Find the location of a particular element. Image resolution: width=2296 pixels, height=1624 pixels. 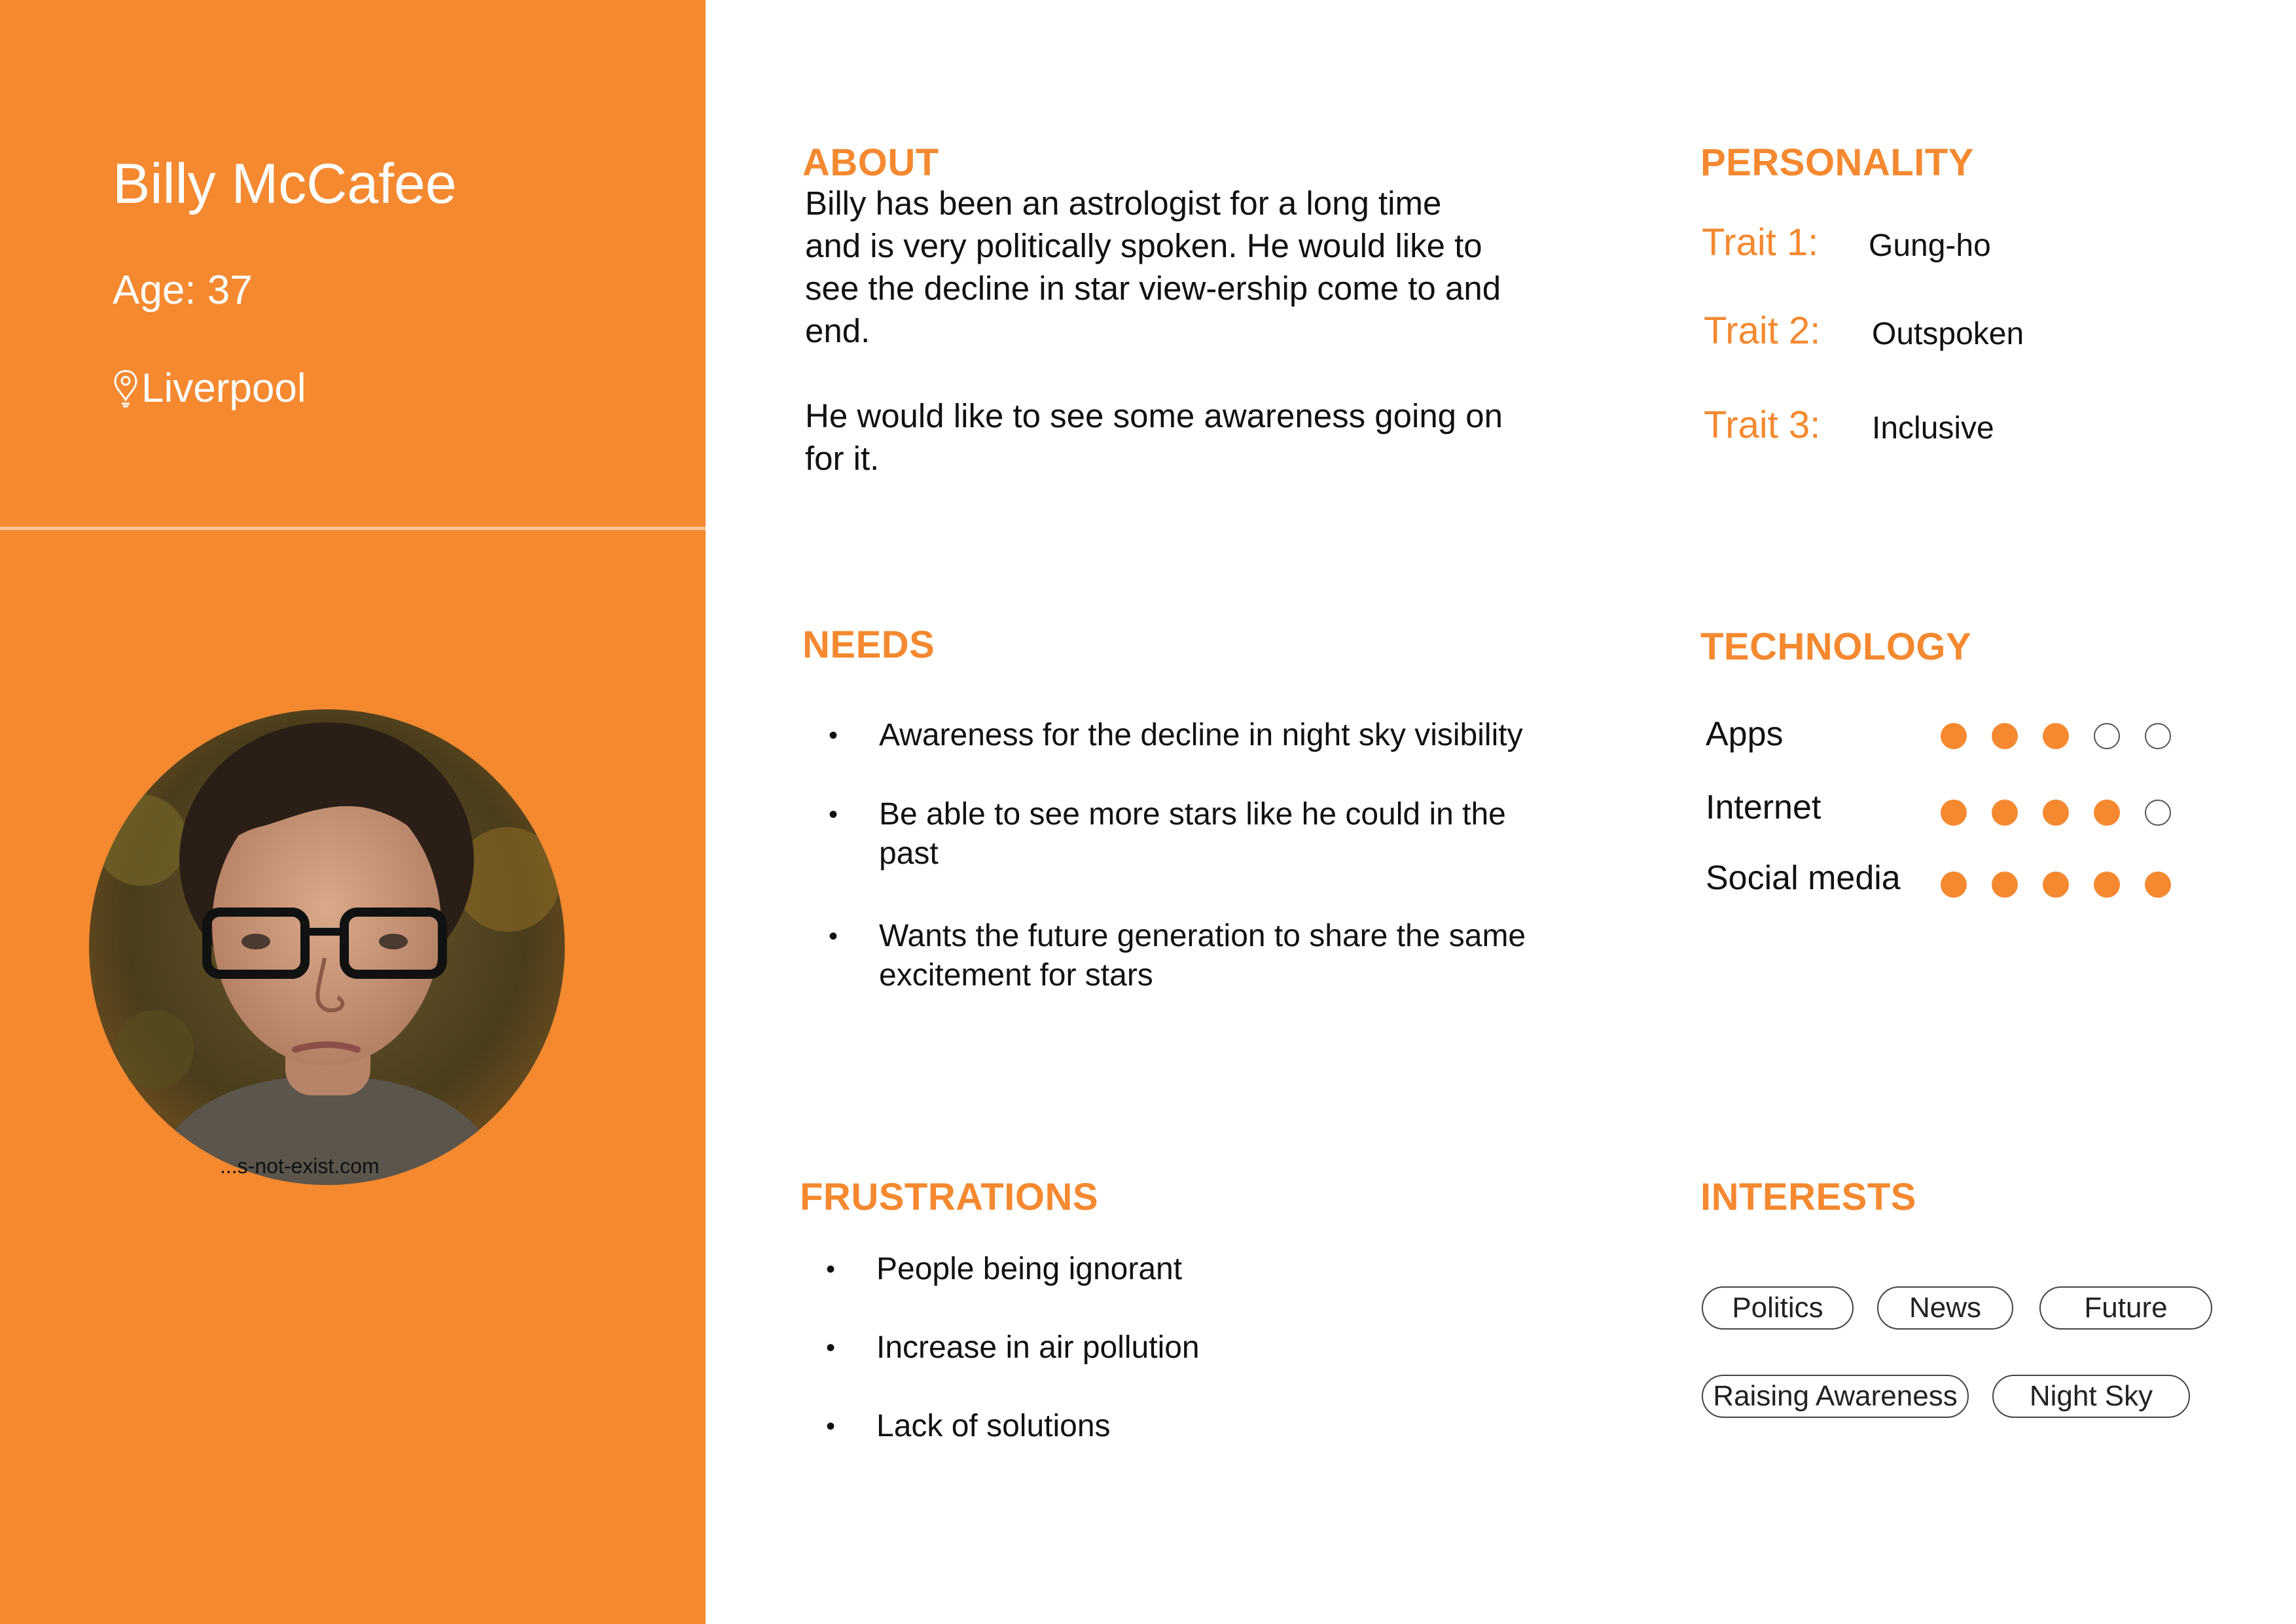

trait-label: Trait 2: is located at coordinates (1762, 330).